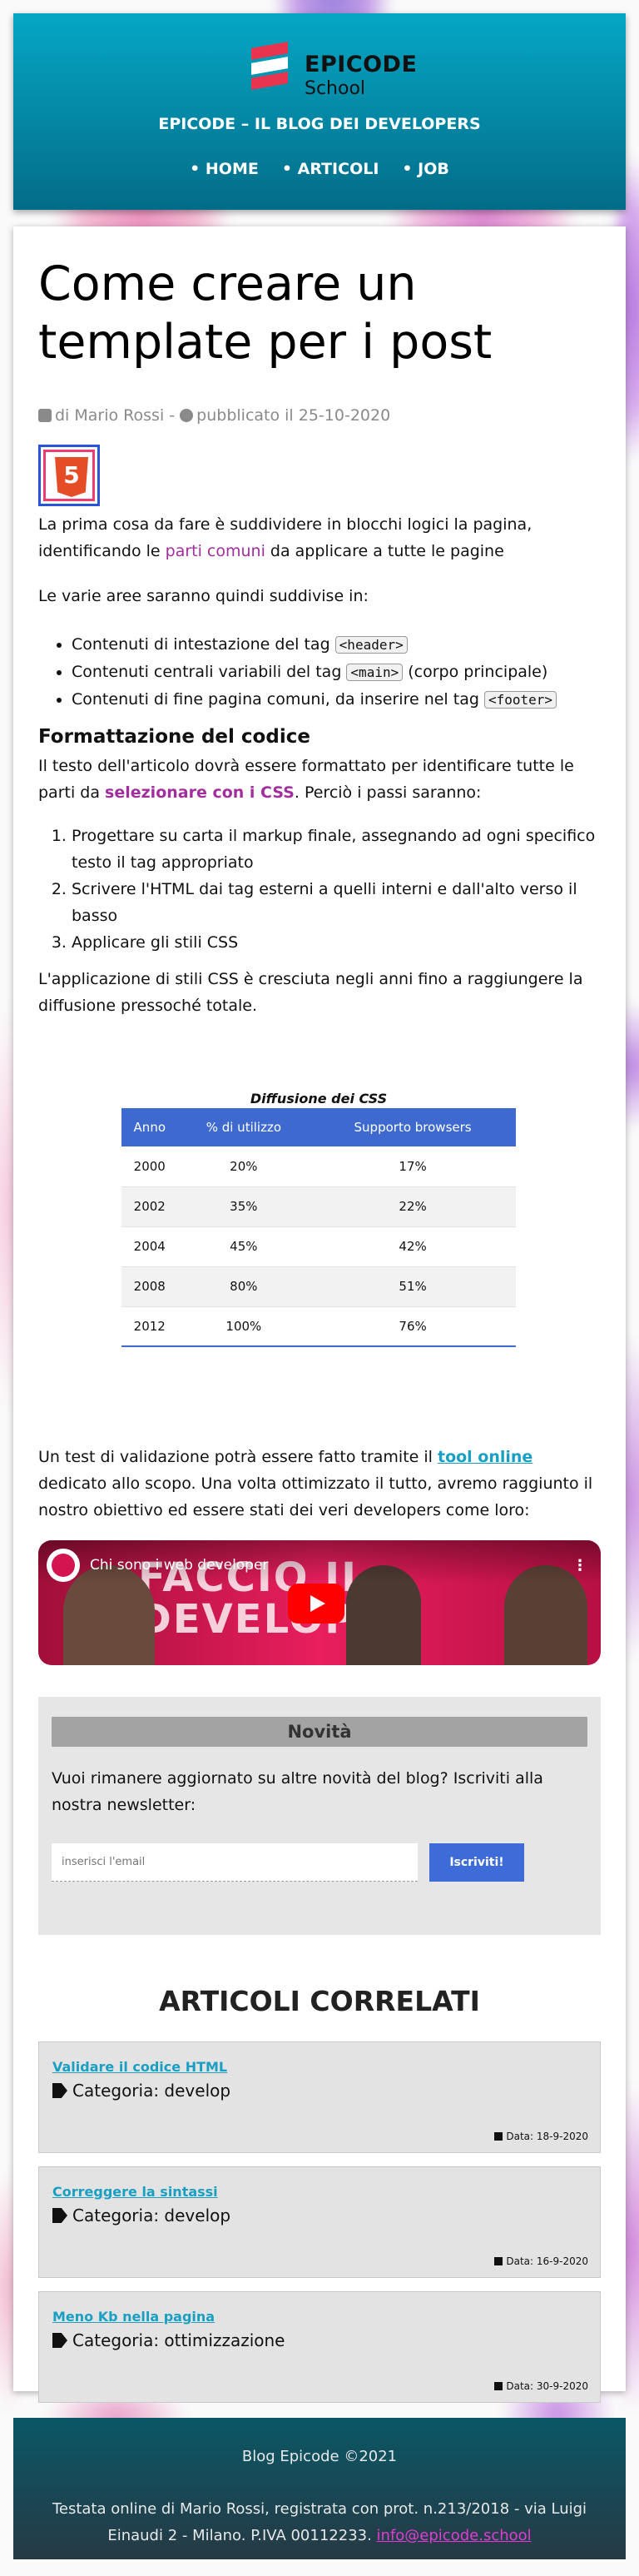 This screenshot has width=639, height=2576. Describe the element at coordinates (174, 737) in the screenshot. I see `section-heading: Formattazione del codice` at that location.